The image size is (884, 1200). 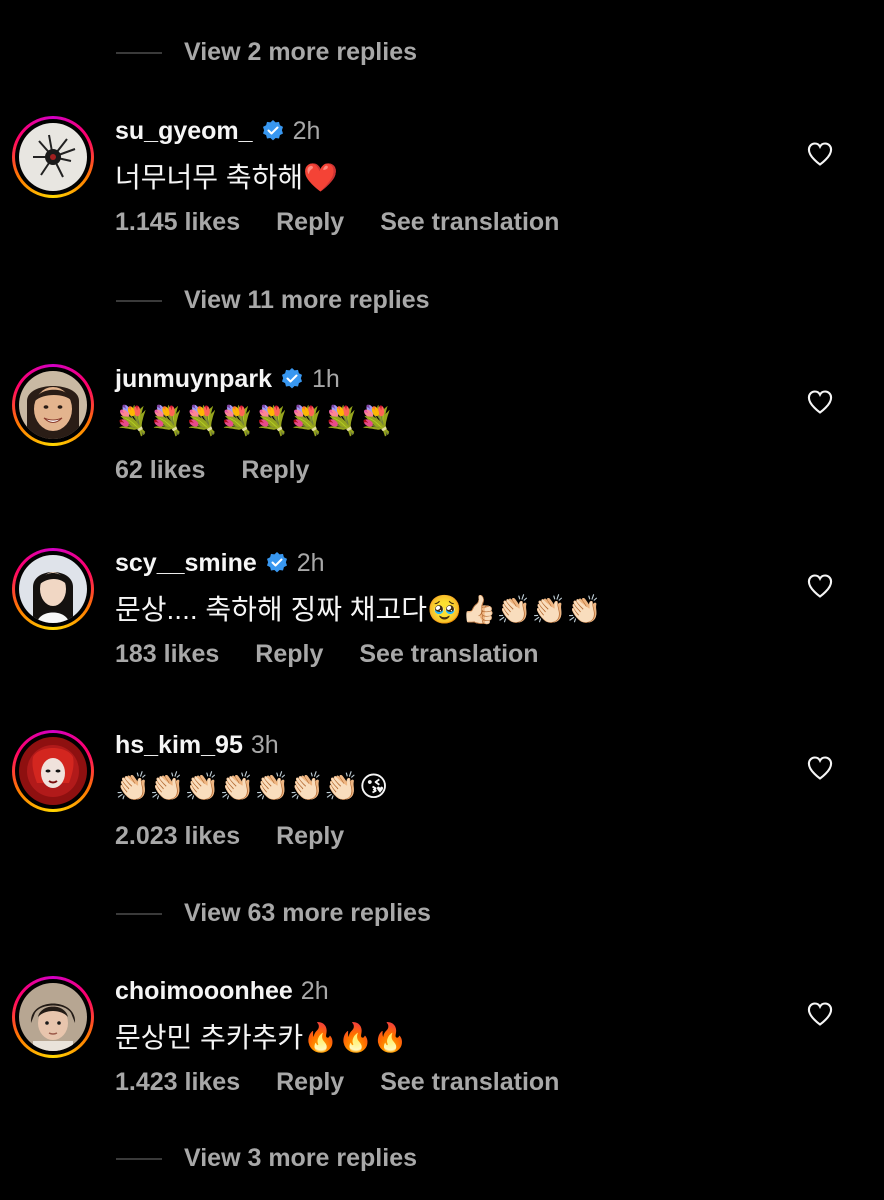 I want to click on view-more-replies-button: View 2 more replies, so click(x=266, y=52).